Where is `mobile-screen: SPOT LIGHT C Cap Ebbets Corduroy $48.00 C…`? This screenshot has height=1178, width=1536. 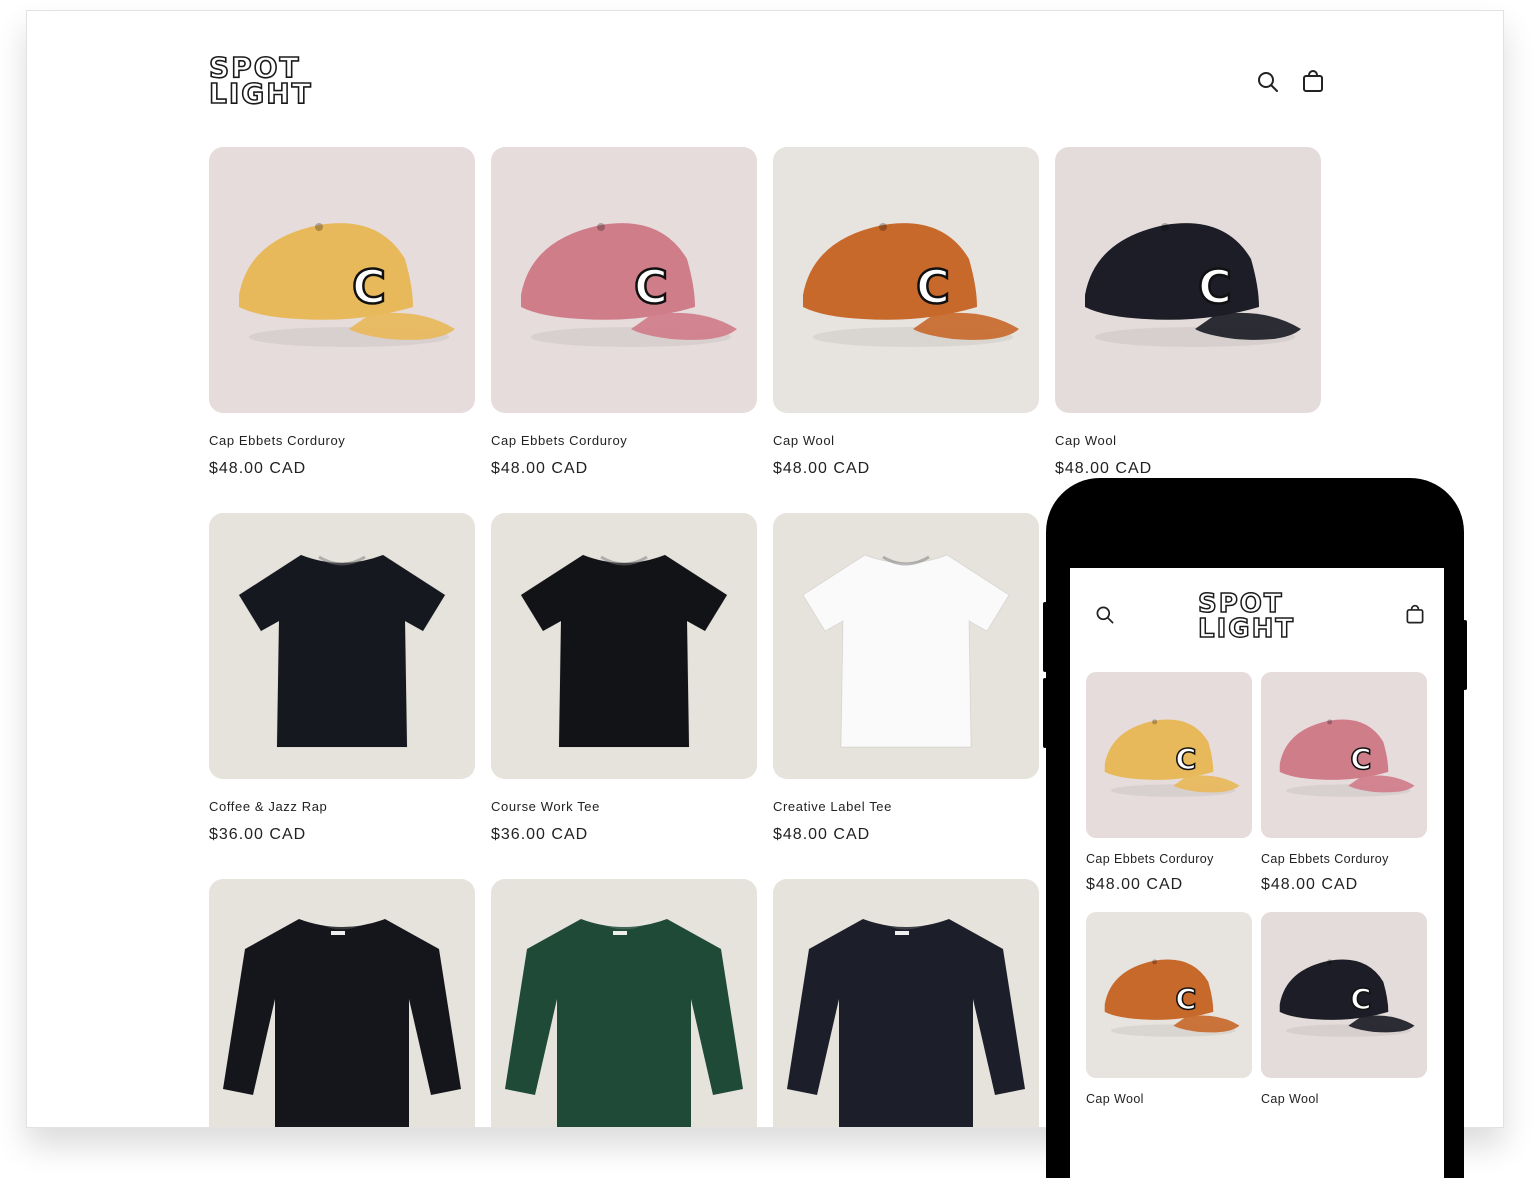
mobile-screen: SPOT LIGHT C Cap Ebbets Corduroy $48.00 C… is located at coordinates (1257, 873).